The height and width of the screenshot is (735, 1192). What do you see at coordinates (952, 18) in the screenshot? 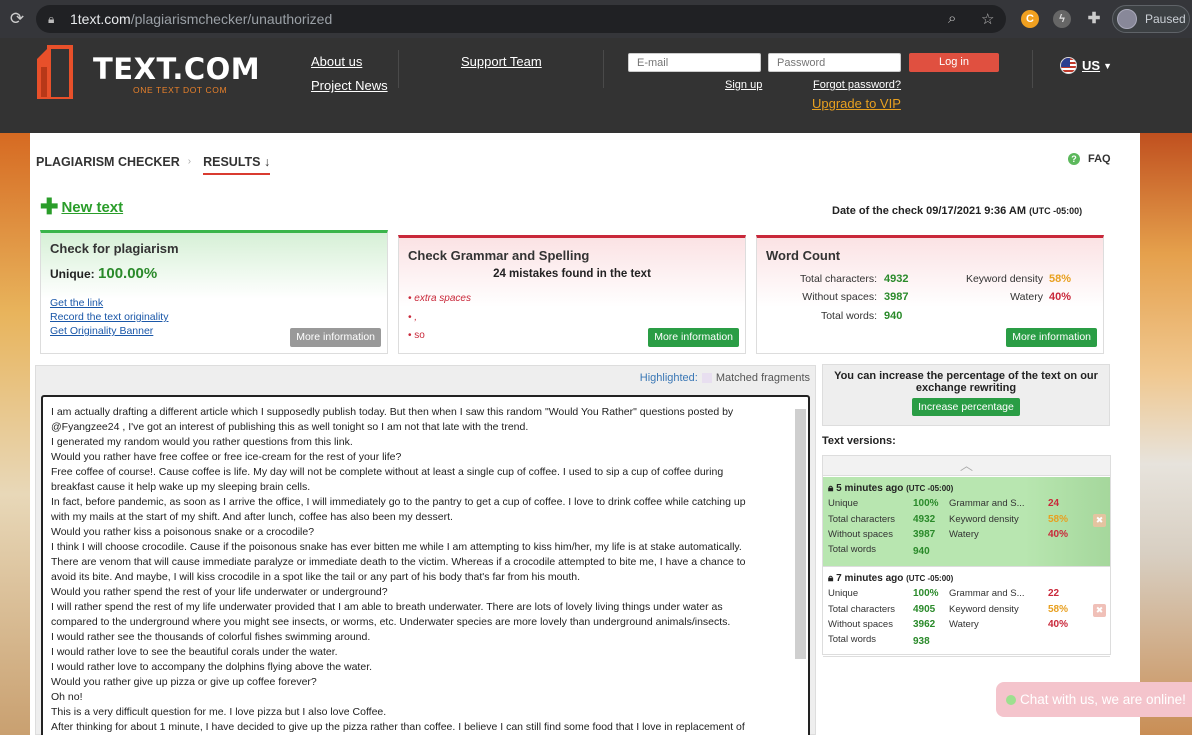
I see `zoom-icon: ⌕` at bounding box center [952, 18].